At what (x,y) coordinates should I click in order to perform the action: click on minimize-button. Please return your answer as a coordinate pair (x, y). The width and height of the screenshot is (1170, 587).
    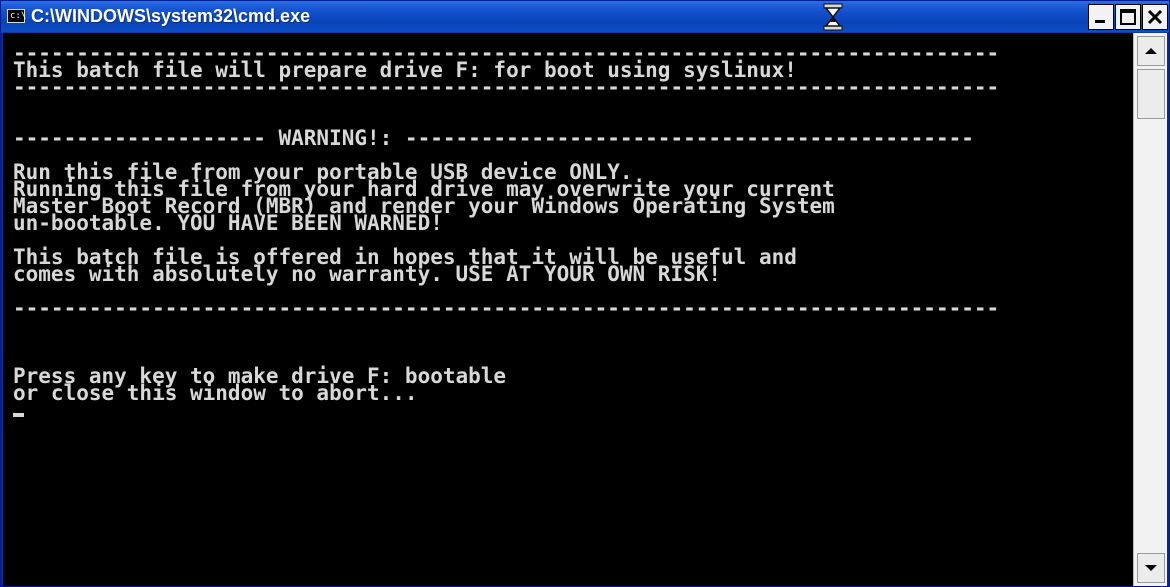
    Looking at the image, I should click on (1101, 17).